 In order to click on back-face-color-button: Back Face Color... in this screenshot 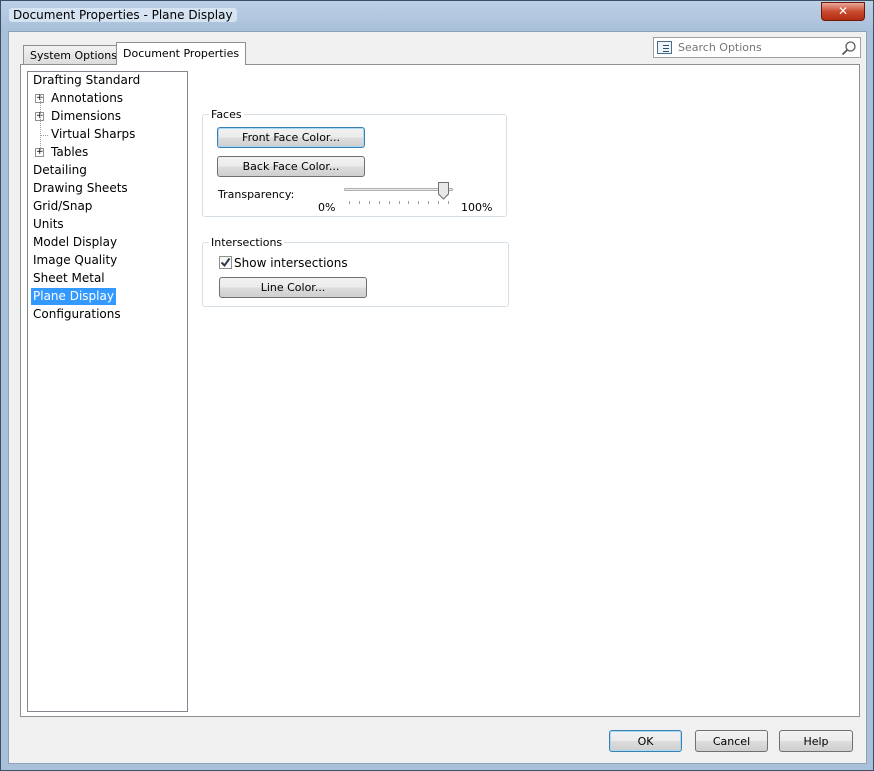, I will do `click(291, 166)`.